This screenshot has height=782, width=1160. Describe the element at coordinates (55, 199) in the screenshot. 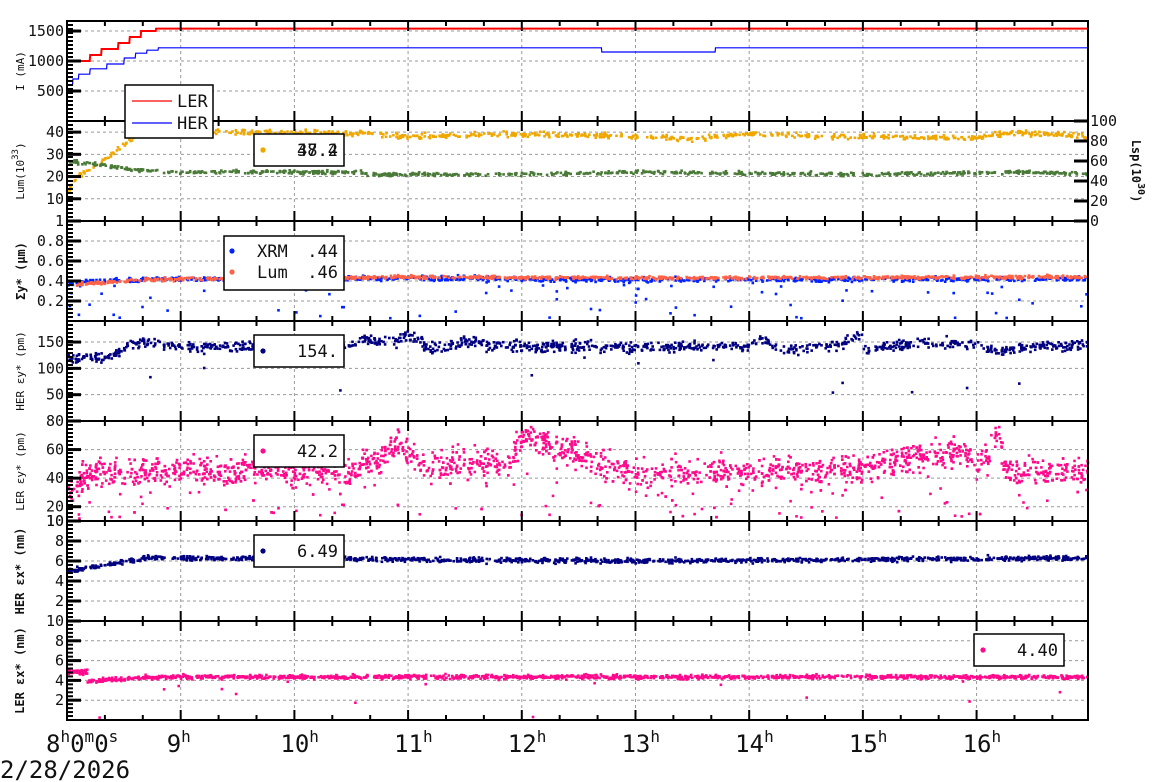

I see `y-tick-label: 10` at that location.